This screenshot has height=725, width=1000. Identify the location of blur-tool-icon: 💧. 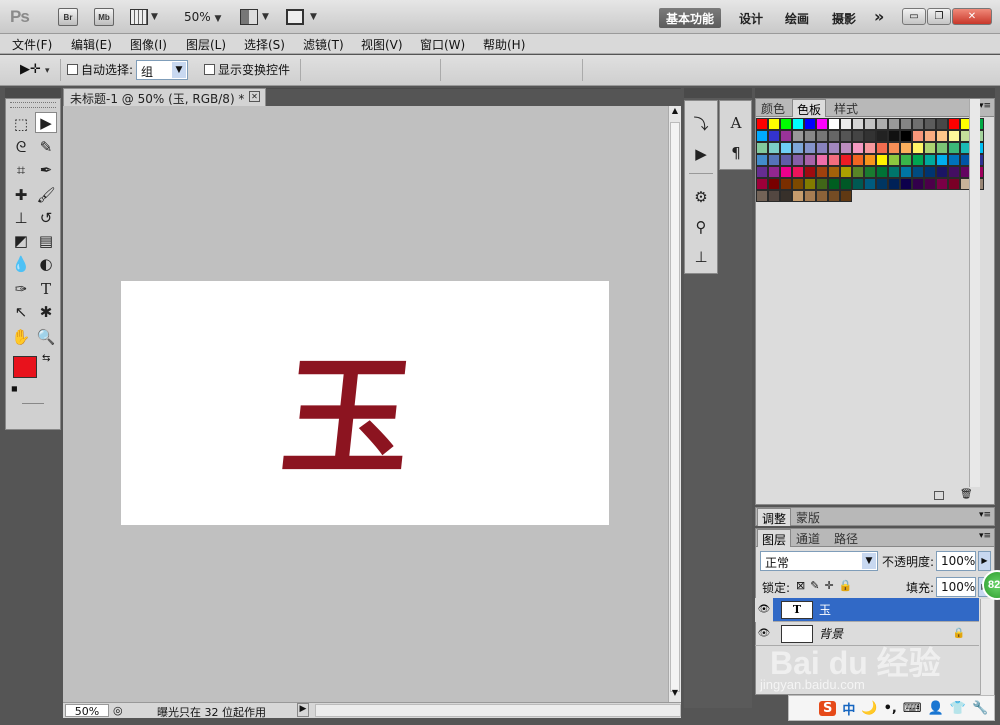
(21, 263).